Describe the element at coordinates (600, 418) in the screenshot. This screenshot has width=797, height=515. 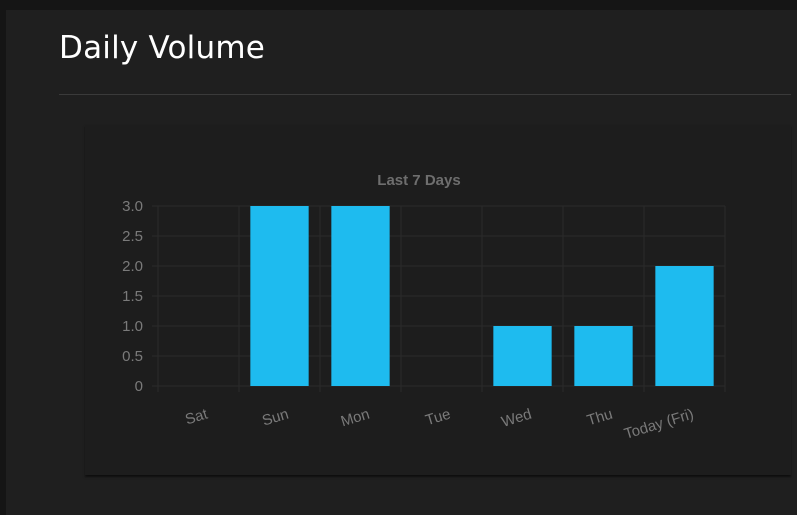
I see `x-tick-label: Thu` at that location.